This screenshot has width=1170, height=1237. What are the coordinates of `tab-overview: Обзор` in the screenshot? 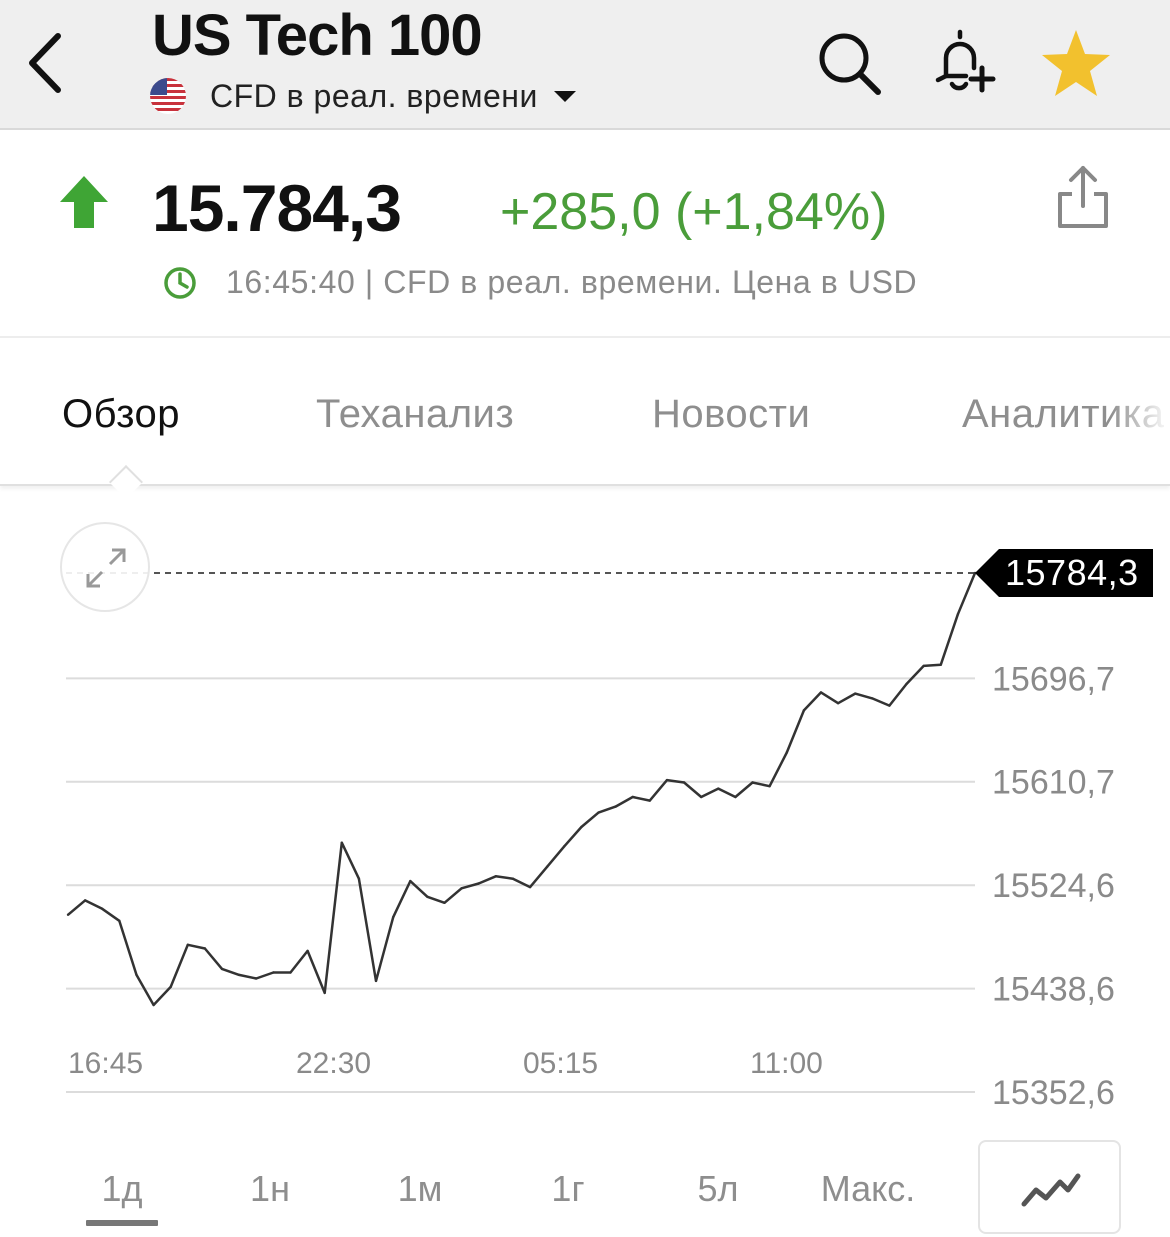 It's located at (121, 414).